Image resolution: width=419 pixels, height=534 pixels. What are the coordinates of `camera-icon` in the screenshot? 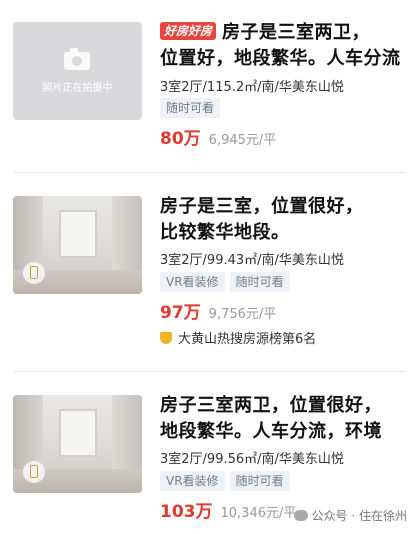 It's located at (77, 59).